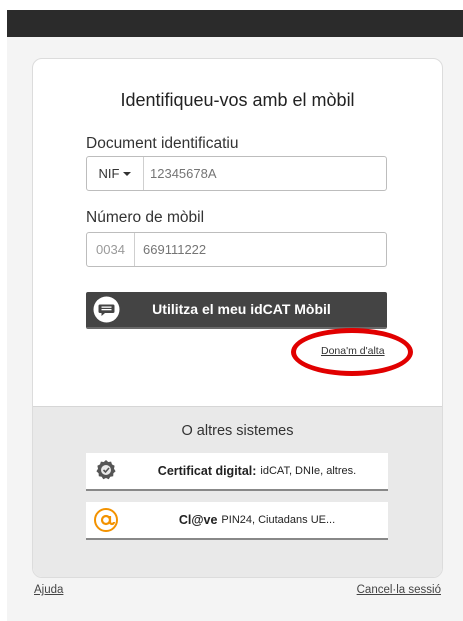 This screenshot has height=621, width=463. I want to click on clave-at-icon, so click(106, 520).